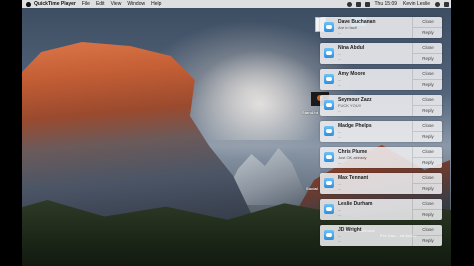 The height and width of the screenshot is (266, 474). What do you see at coordinates (310, 112) in the screenshot?
I see `desktop-label-stand: Stand.ht` at bounding box center [310, 112].